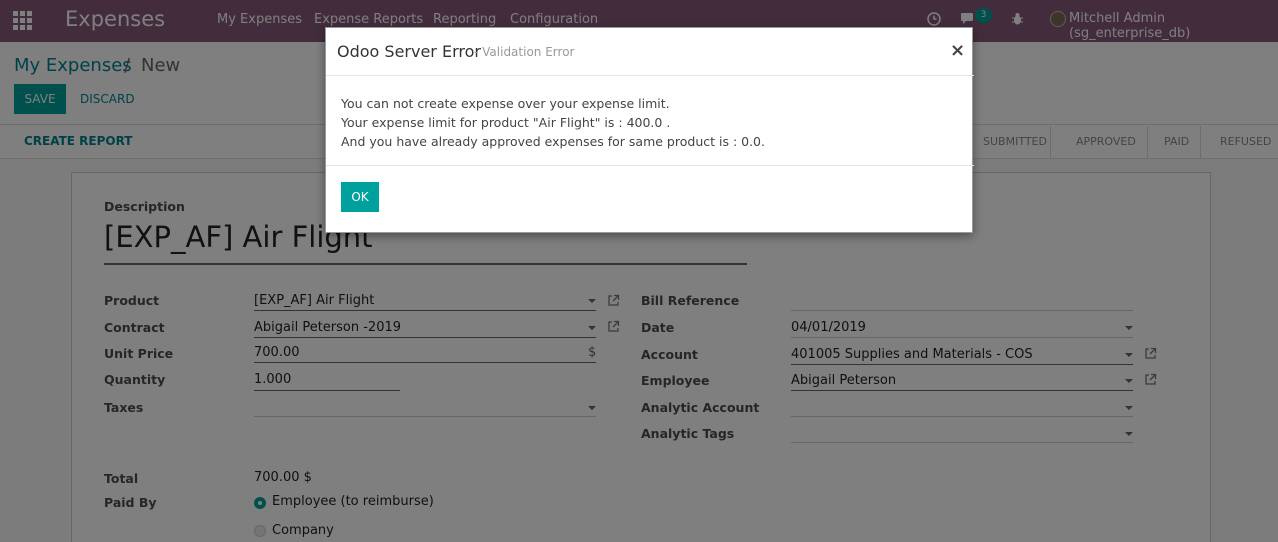 The width and height of the screenshot is (1278, 542). What do you see at coordinates (650, 199) in the screenshot?
I see `dialog-footer: OK` at bounding box center [650, 199].